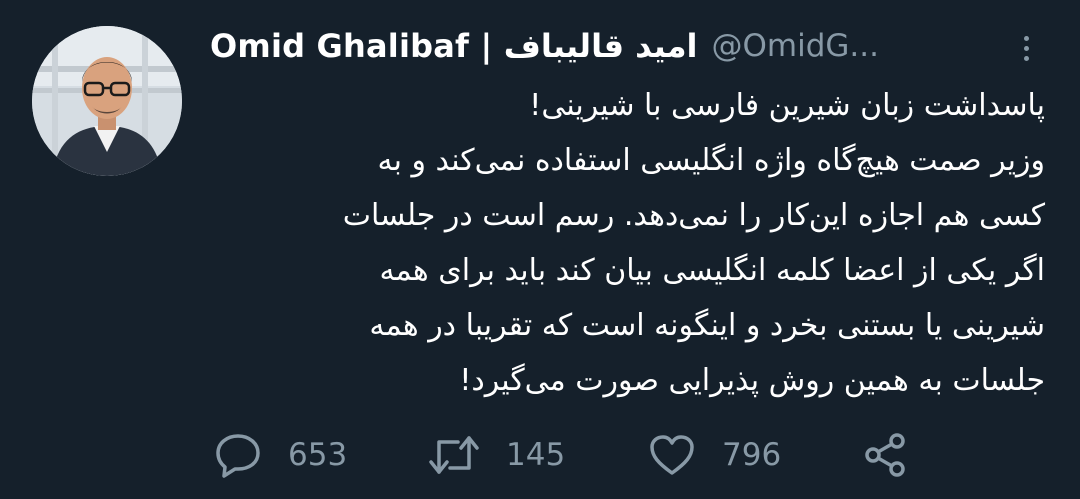 This screenshot has height=499, width=1080. Describe the element at coordinates (280, 455) in the screenshot. I see `reply-button: 653` at that location.